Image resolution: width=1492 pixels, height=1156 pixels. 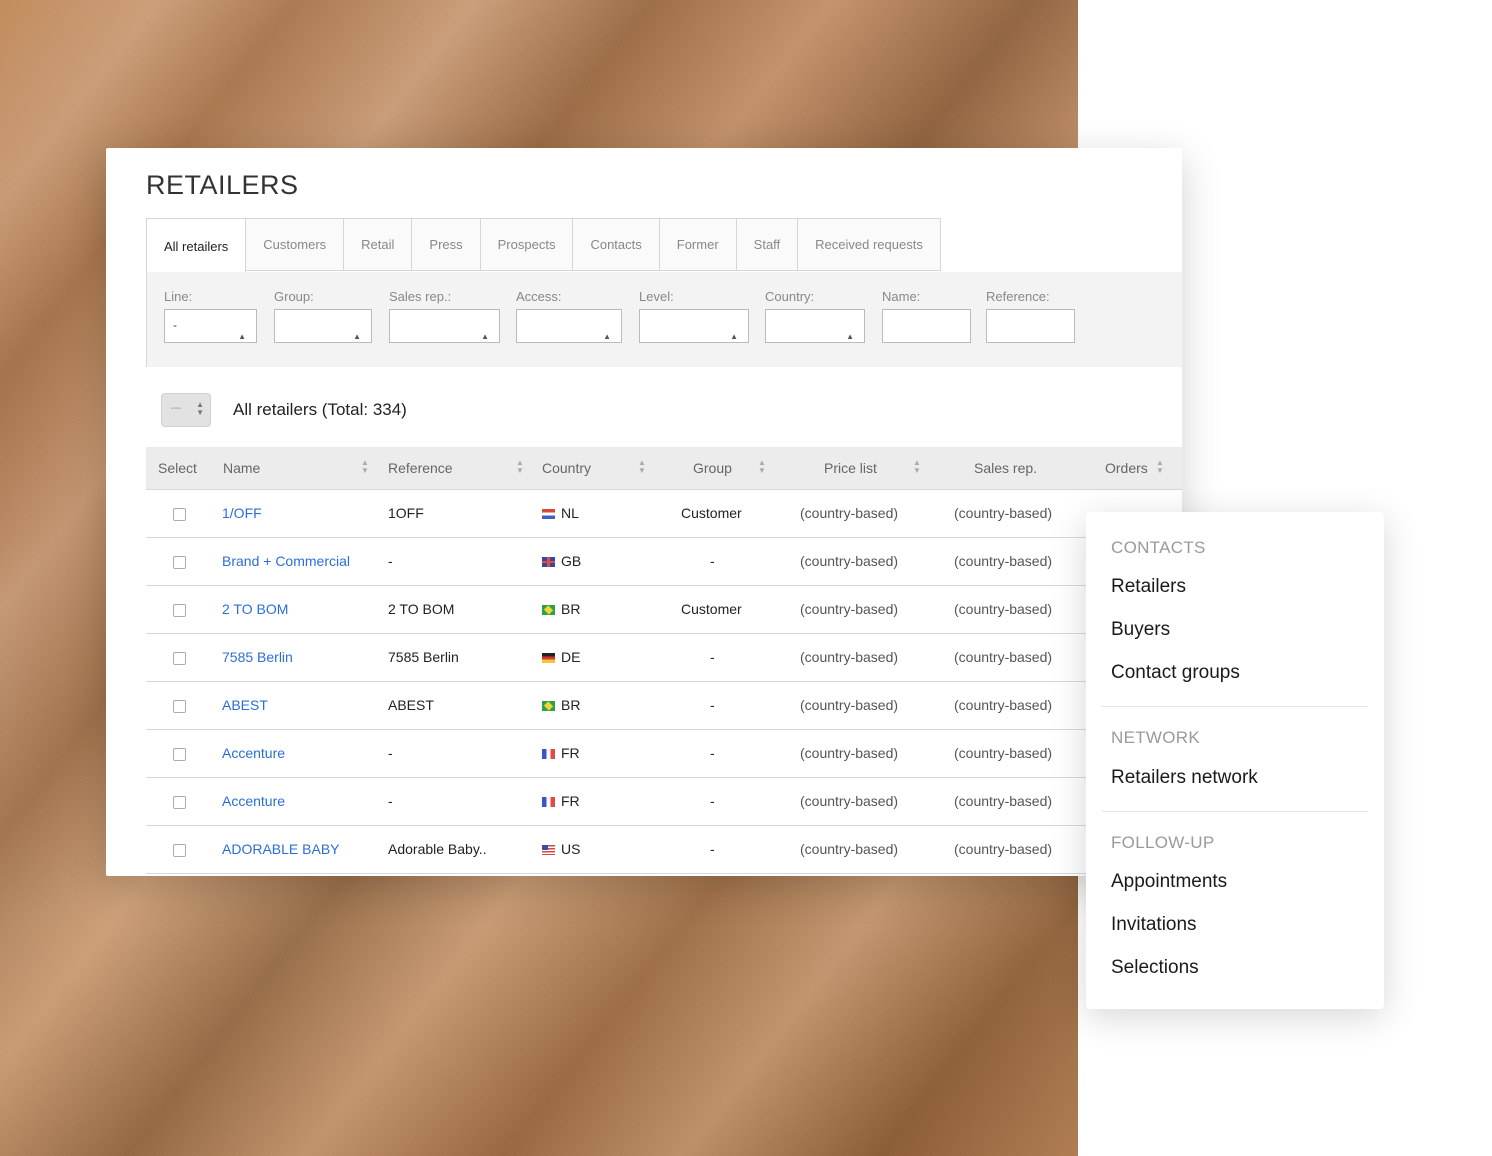 I want to click on reference-cell: Adorable Baby.., so click(x=437, y=849).